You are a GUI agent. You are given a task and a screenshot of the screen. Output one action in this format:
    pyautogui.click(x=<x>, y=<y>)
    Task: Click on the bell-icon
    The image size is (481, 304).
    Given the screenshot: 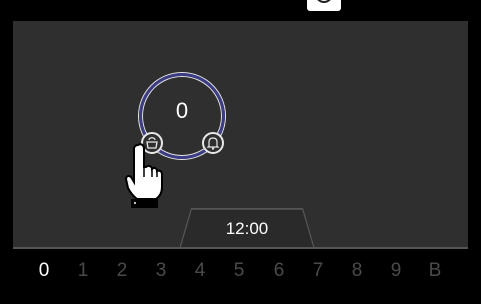 What is the action you would take?
    pyautogui.click(x=213, y=143)
    